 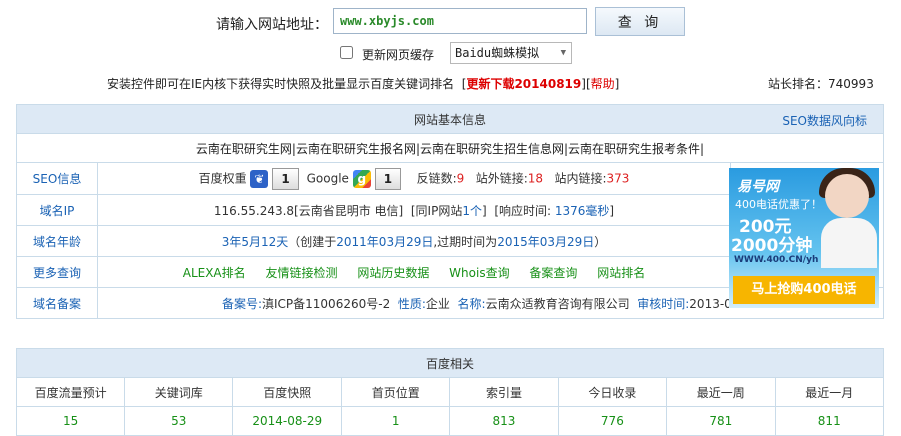 What do you see at coordinates (281, 84) in the screenshot?
I see `notice-text: 安装控件即可在IE内核下获得实时快照及批量显示百度关键词排名` at bounding box center [281, 84].